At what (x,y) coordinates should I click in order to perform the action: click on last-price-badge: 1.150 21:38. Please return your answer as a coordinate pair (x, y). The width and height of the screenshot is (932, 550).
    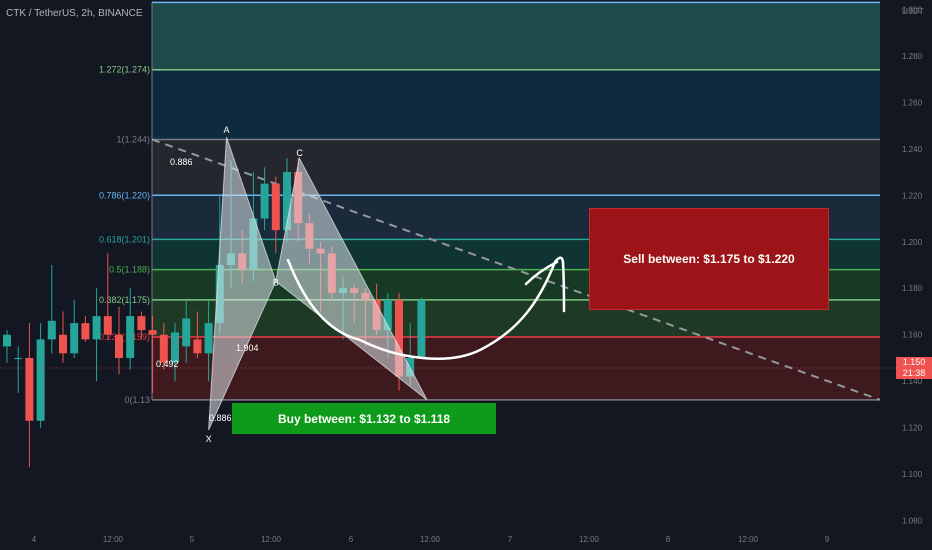
    Looking at the image, I should click on (914, 368).